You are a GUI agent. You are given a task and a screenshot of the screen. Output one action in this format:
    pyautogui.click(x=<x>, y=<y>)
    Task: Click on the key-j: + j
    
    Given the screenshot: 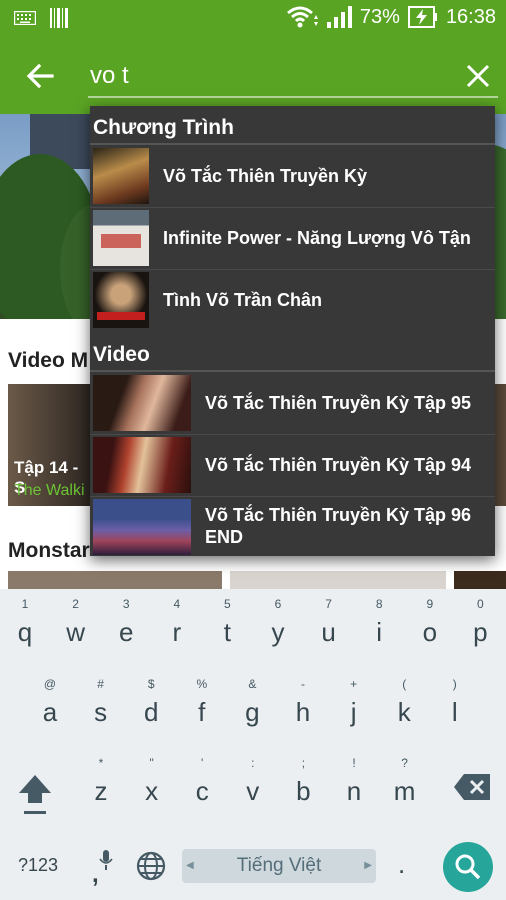 What is the action you would take?
    pyautogui.click(x=354, y=702)
    